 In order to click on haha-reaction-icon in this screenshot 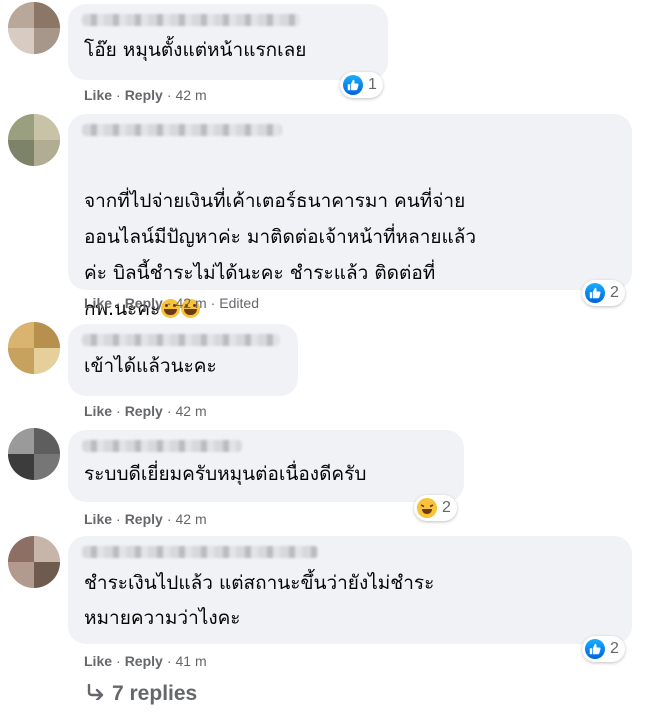, I will do `click(427, 508)`.